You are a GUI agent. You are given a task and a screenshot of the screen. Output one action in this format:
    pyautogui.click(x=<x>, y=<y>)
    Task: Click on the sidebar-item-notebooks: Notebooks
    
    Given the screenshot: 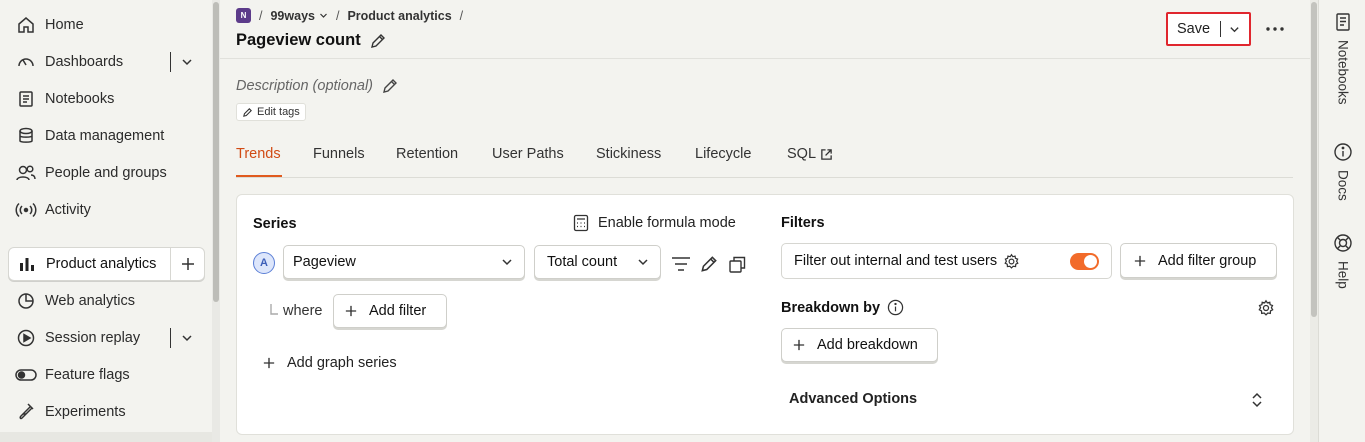 What is the action you would take?
    pyautogui.click(x=106, y=99)
    